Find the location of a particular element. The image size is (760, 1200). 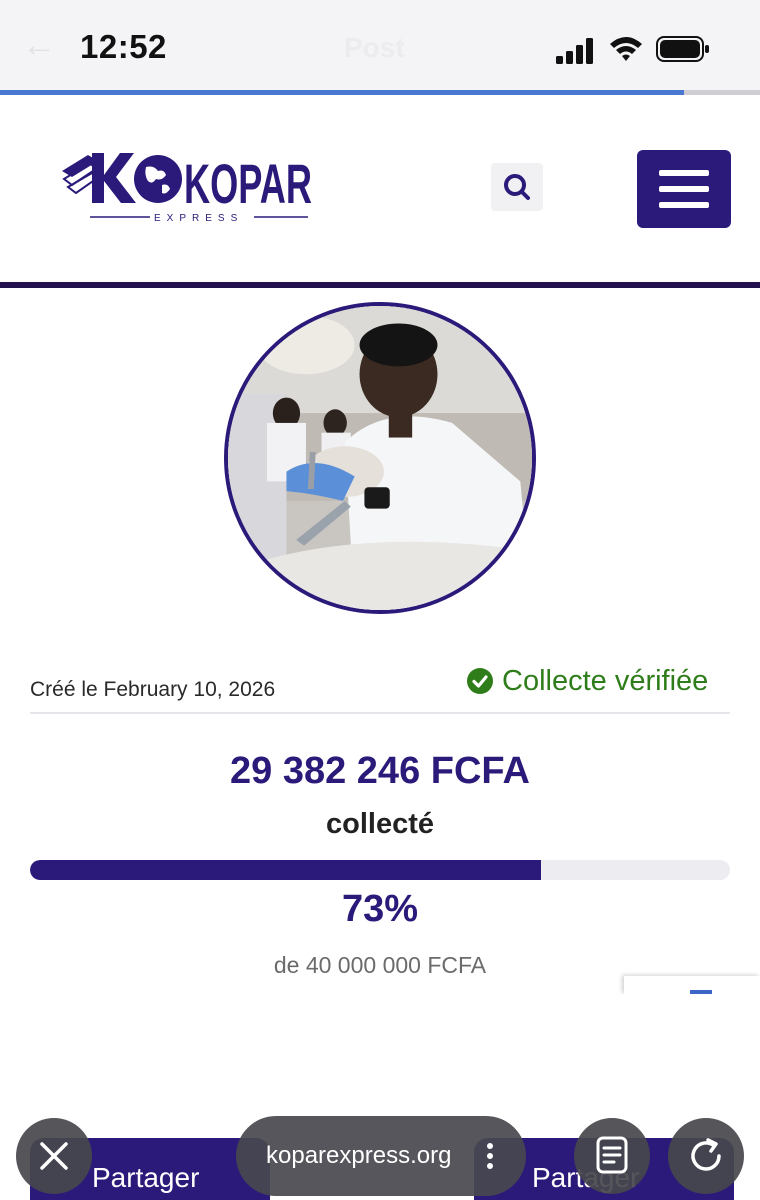

status-time: 12:52 is located at coordinates (123, 46).